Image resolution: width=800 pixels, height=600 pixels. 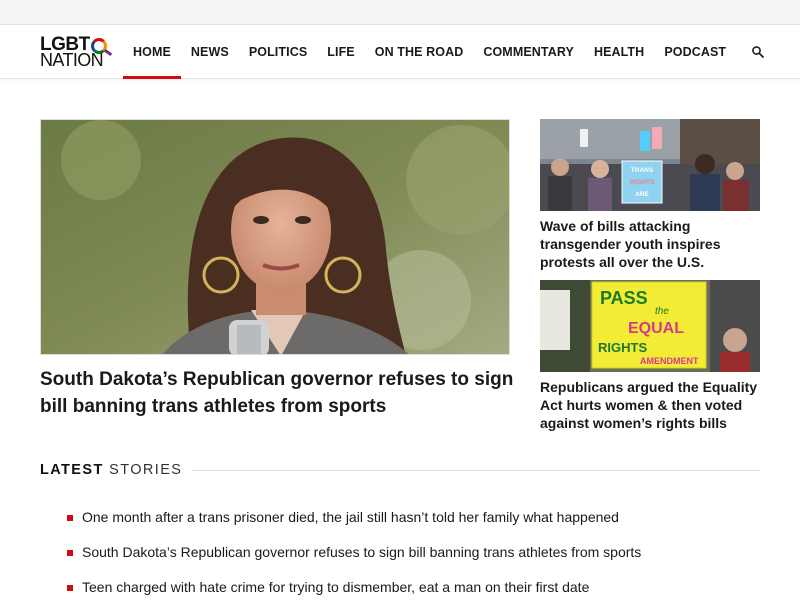 What do you see at coordinates (758, 52) in the screenshot?
I see `search-icon` at bounding box center [758, 52].